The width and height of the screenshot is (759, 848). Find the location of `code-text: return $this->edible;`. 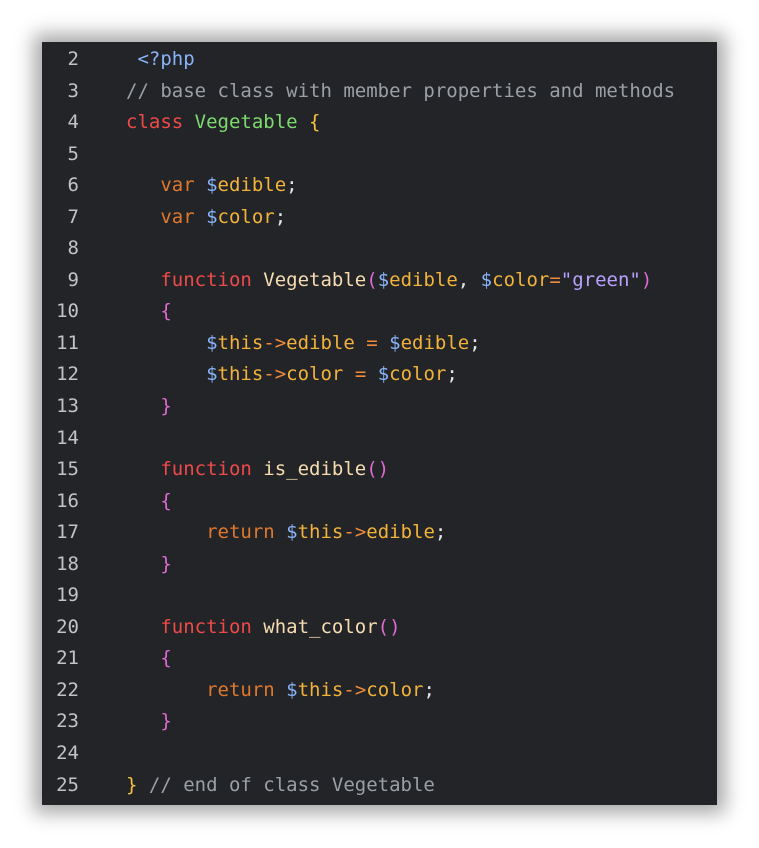

code-text: return $this->edible; is located at coordinates (286, 533).